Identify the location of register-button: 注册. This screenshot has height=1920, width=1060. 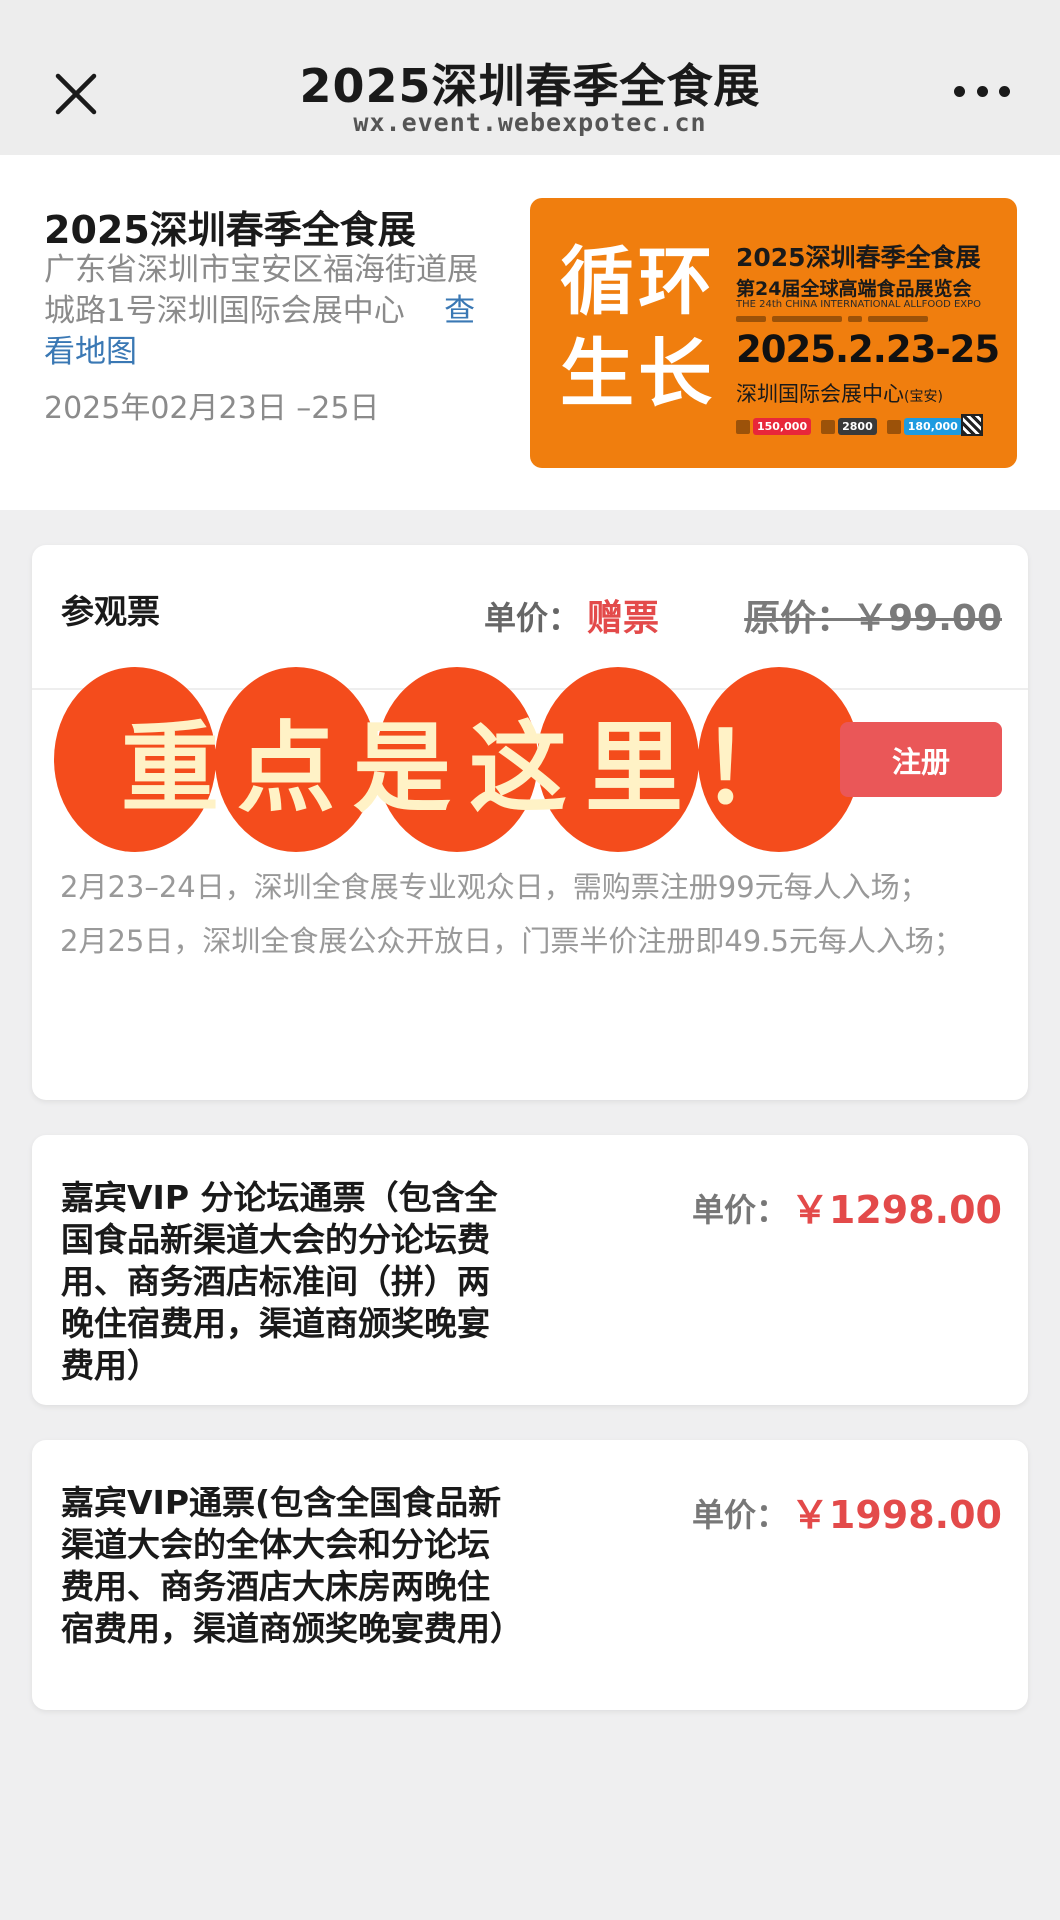
(921, 759).